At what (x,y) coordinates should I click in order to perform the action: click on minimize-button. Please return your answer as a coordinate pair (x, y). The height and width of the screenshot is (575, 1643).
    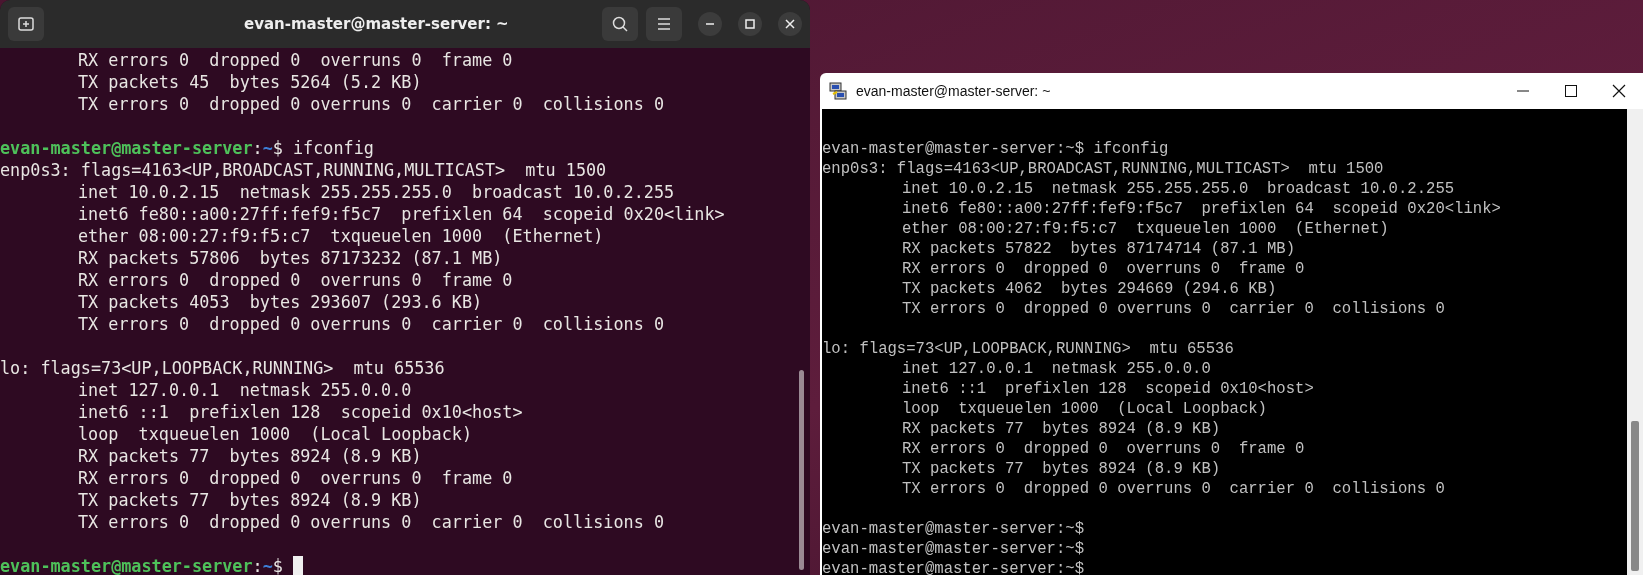
    Looking at the image, I should click on (710, 24).